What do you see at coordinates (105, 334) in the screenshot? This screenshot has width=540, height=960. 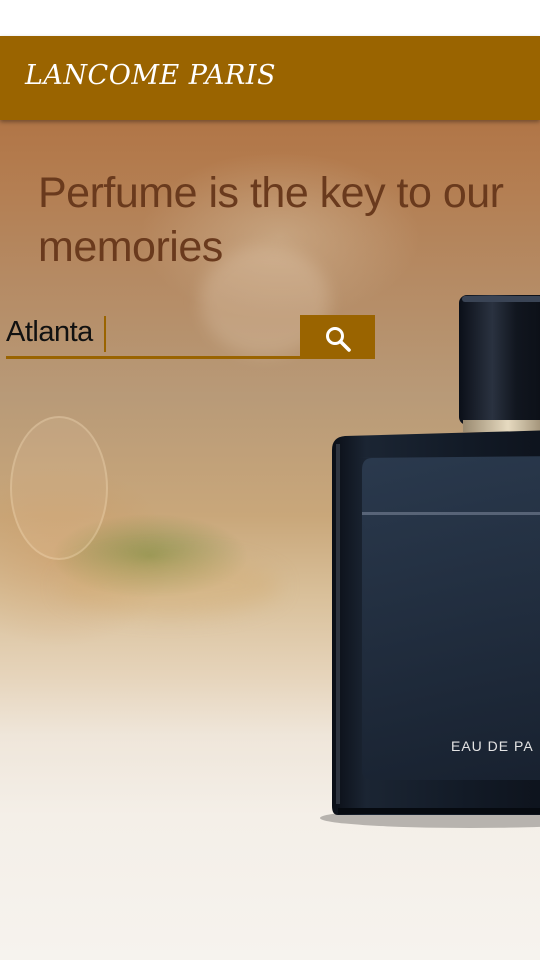 I see `text-cursor` at bounding box center [105, 334].